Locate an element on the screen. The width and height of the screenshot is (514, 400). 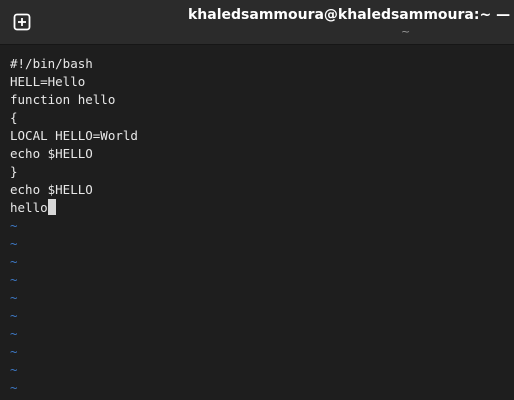
code-line: #!/bin/bash is located at coordinates (51, 63).